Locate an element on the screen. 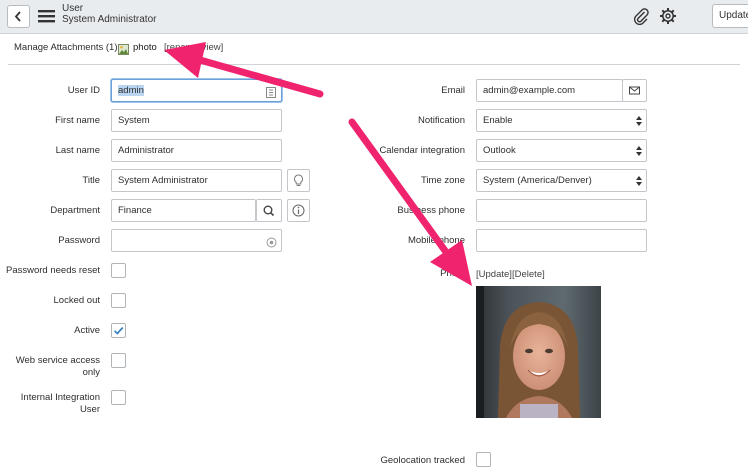 This screenshot has width=748, height=467. last-name-label: Last name is located at coordinates (77, 150).